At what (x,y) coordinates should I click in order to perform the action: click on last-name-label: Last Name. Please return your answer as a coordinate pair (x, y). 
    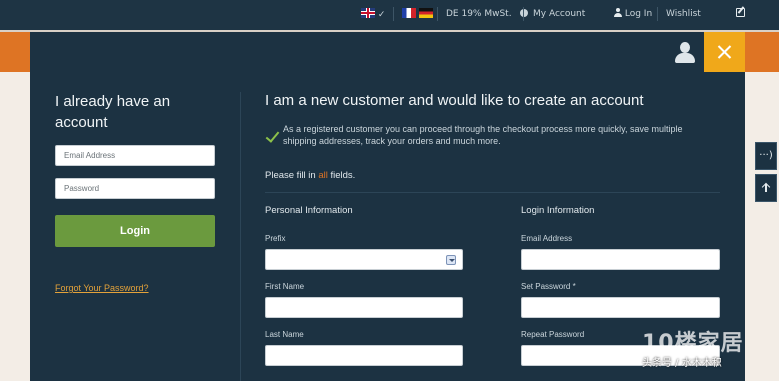
    Looking at the image, I should click on (284, 334).